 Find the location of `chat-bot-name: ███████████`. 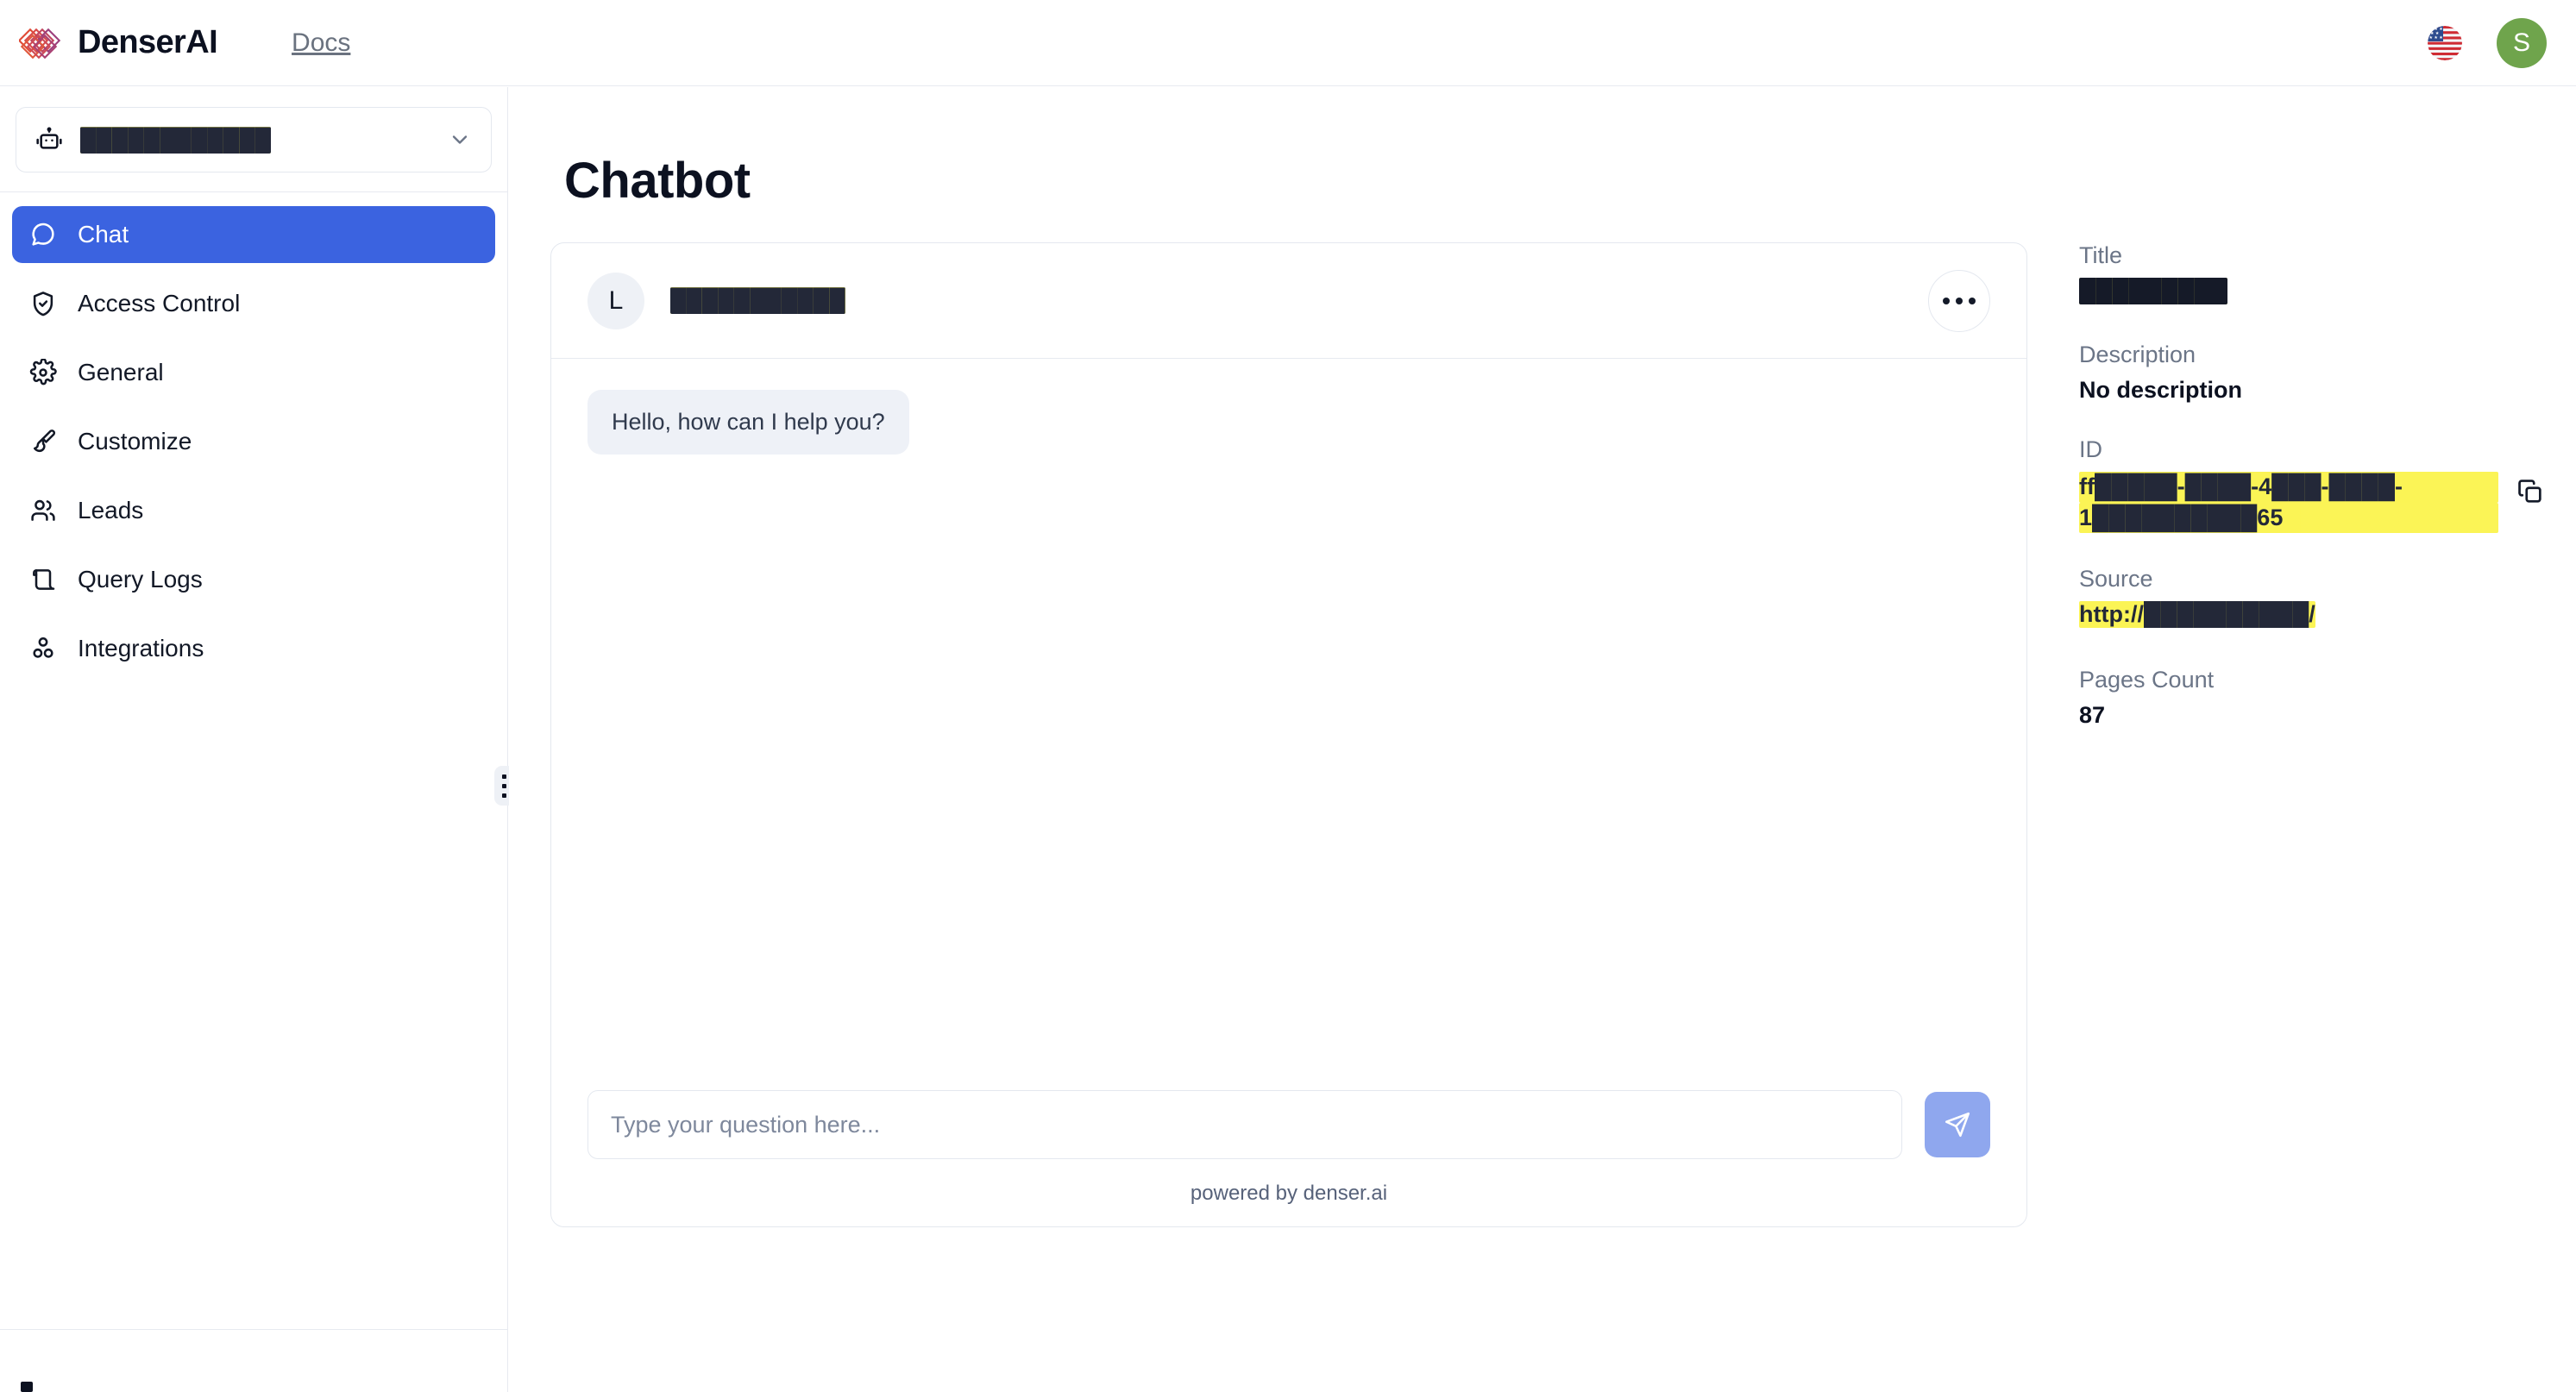

chat-bot-name: ███████████ is located at coordinates (757, 300).